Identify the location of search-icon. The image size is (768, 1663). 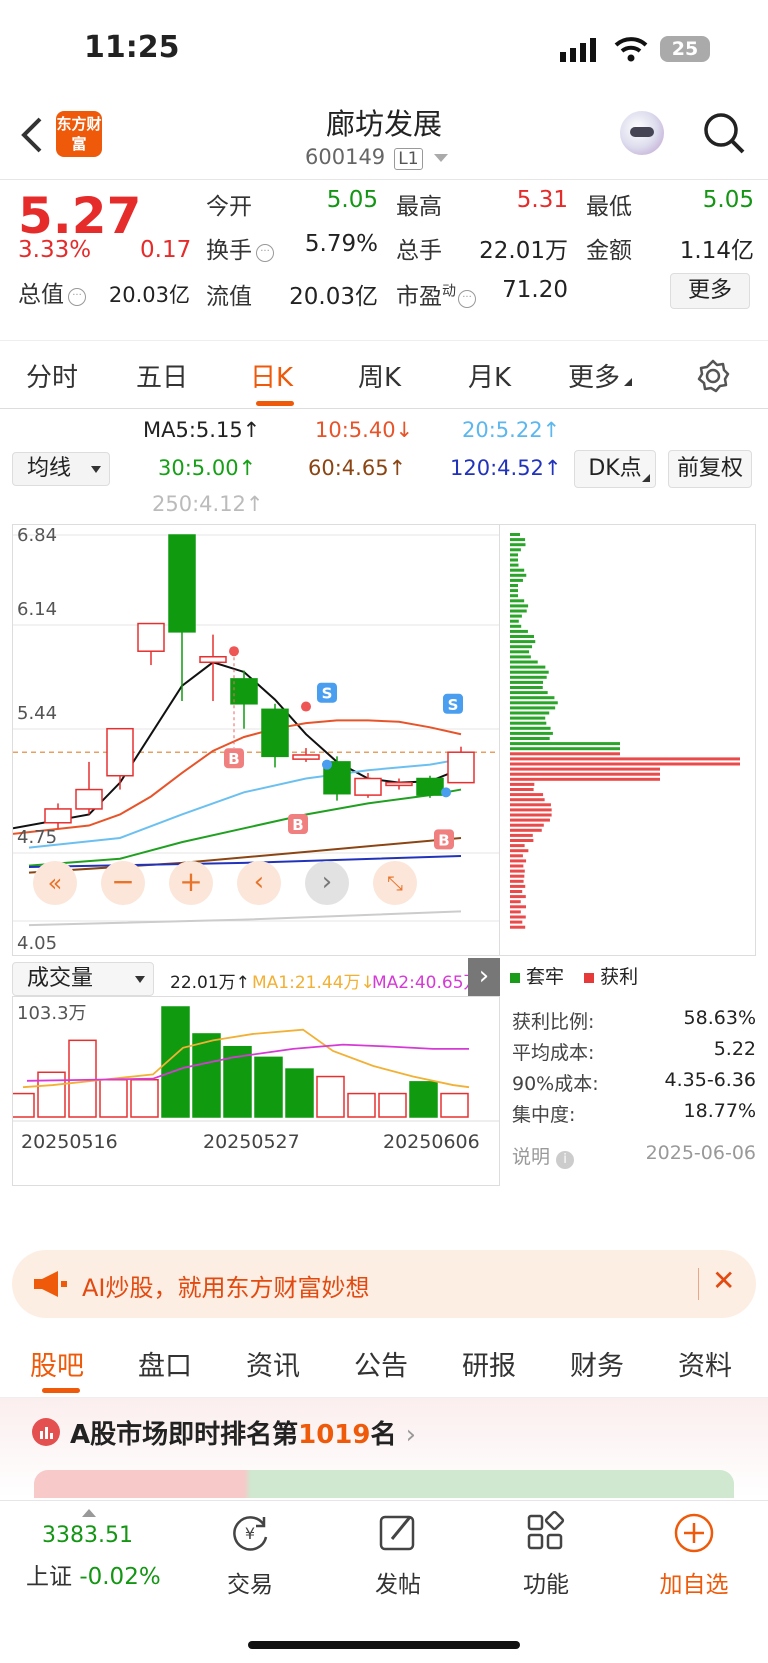
(724, 133).